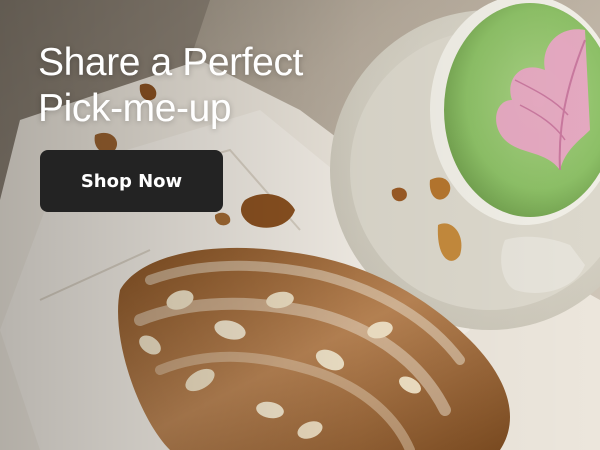 The width and height of the screenshot is (600, 450). I want to click on headline-line-2: Pick-me-up, so click(135, 108).